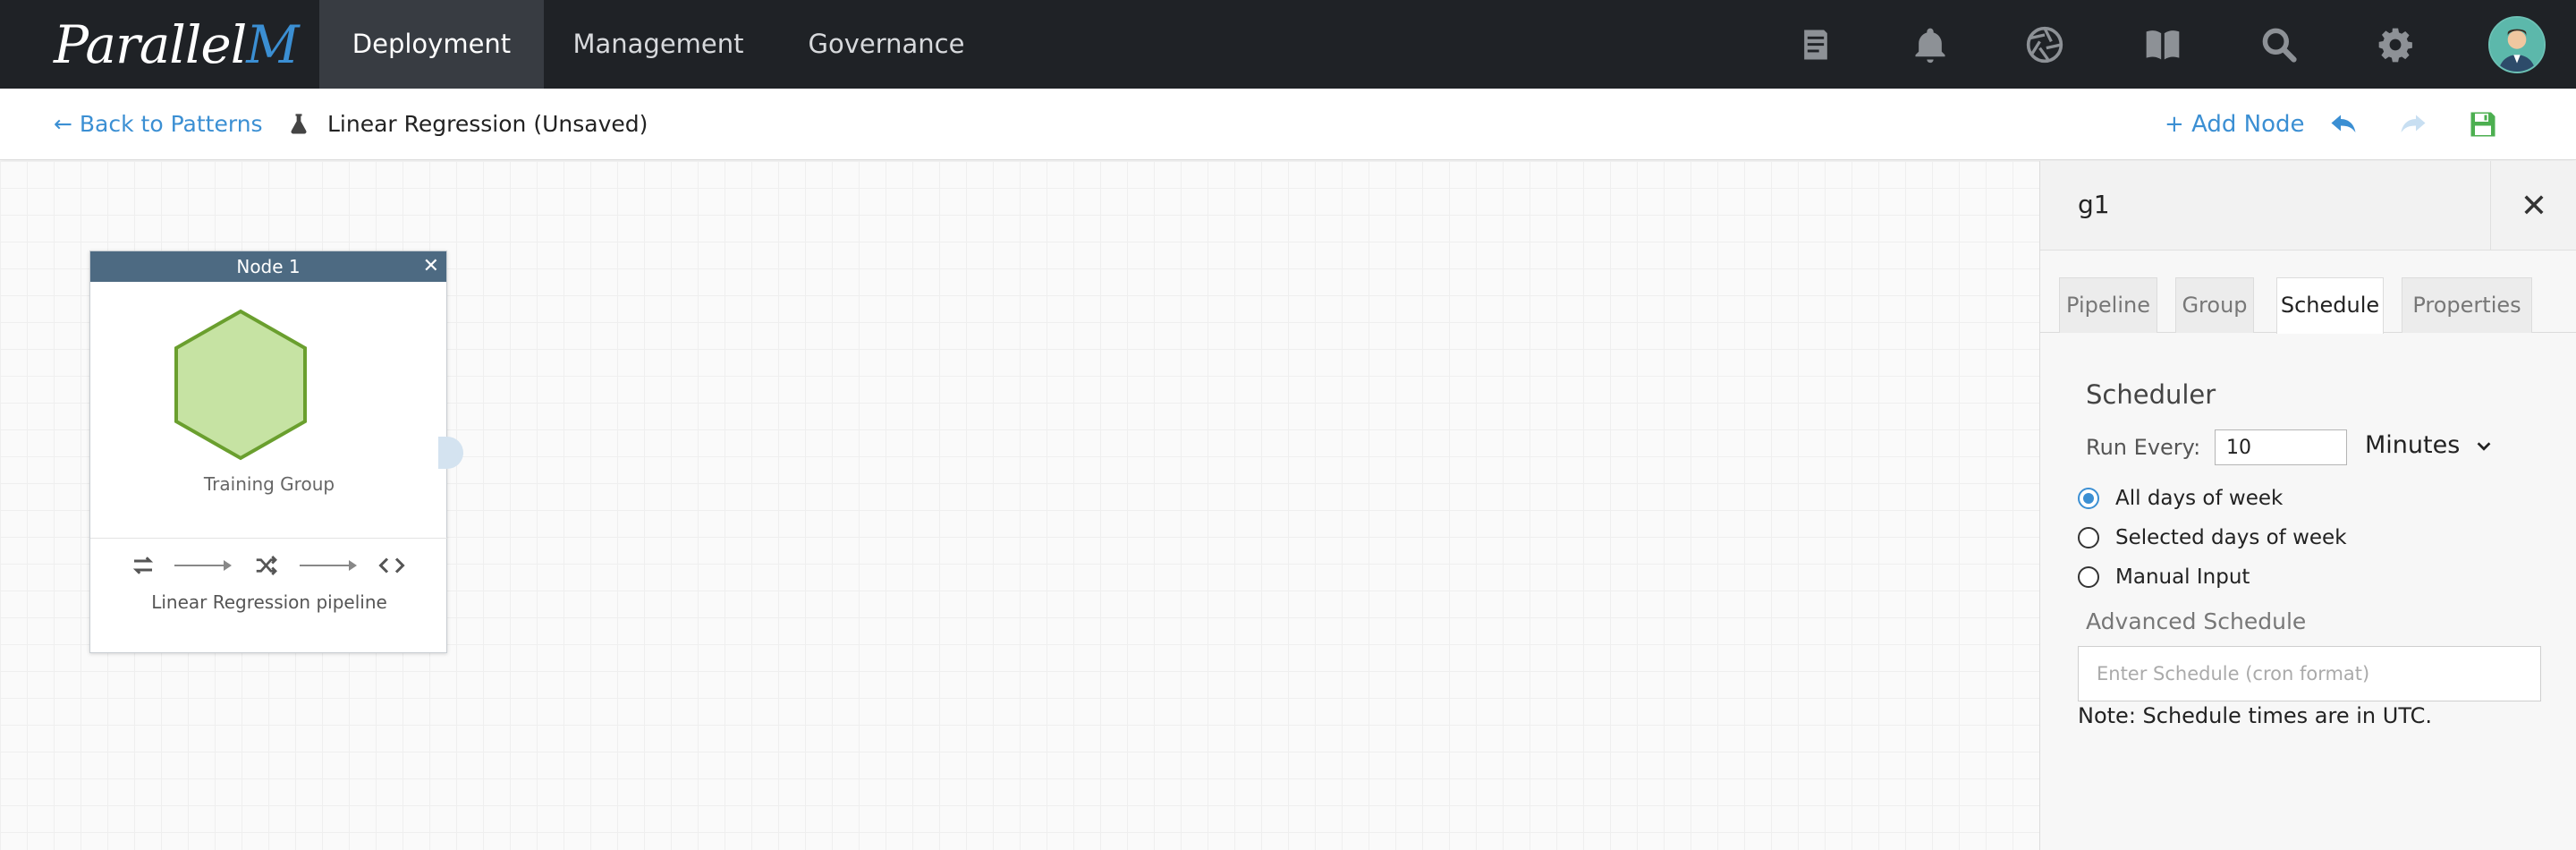 Image resolution: width=2576 pixels, height=850 pixels. Describe the element at coordinates (266, 565) in the screenshot. I see `shuffle-icon` at that location.